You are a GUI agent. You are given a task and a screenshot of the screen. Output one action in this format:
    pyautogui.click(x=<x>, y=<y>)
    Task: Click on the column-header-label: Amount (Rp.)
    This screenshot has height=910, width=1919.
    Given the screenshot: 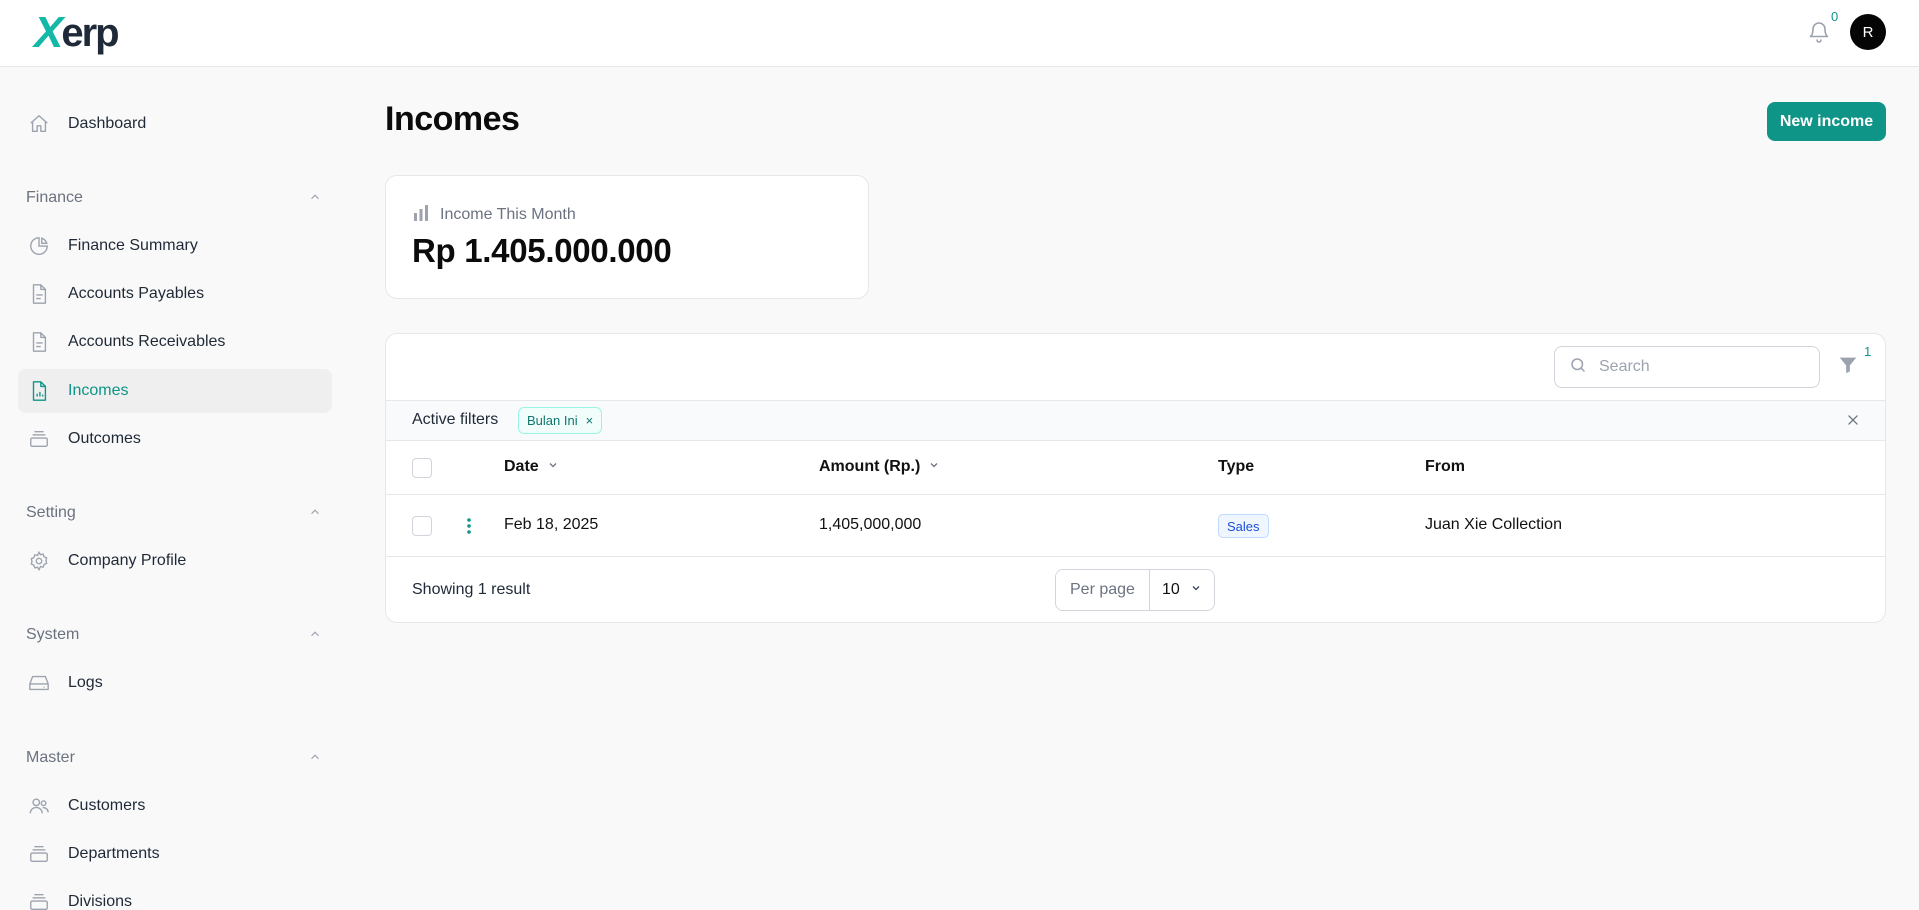 What is the action you would take?
    pyautogui.click(x=870, y=466)
    